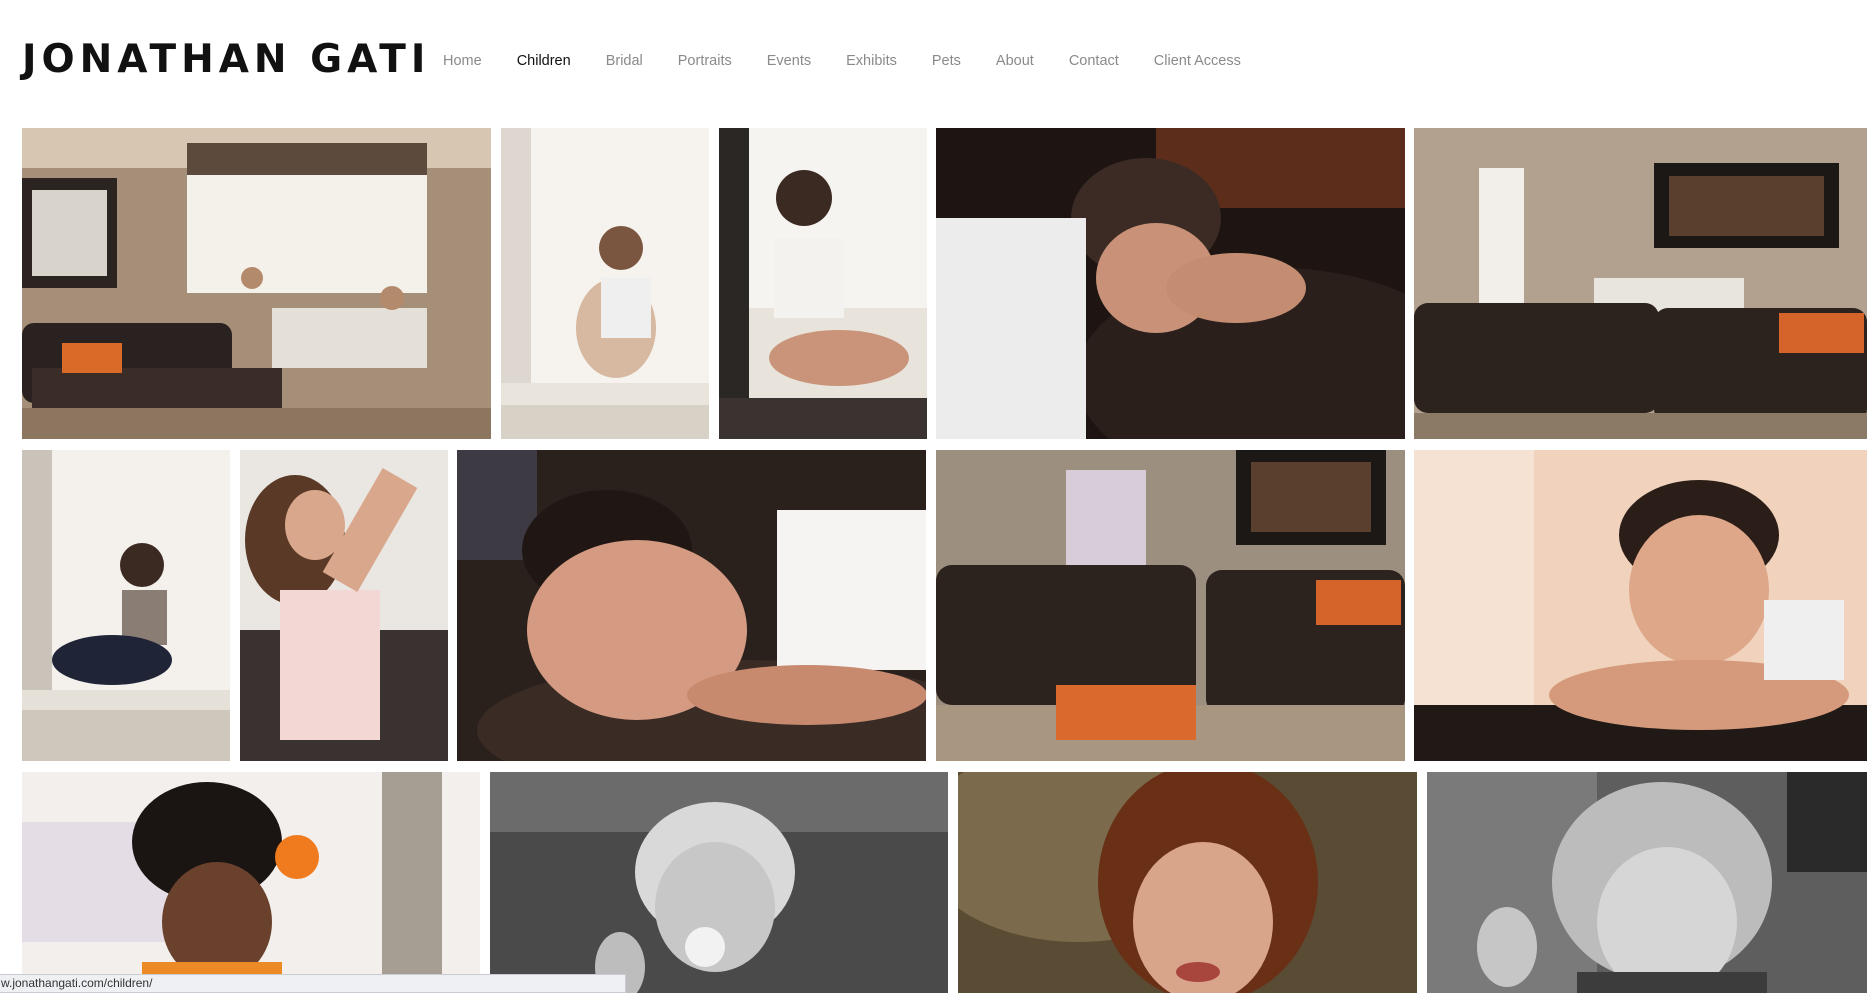  Describe the element at coordinates (789, 61) in the screenshot. I see `nav-item-events: Events` at that location.